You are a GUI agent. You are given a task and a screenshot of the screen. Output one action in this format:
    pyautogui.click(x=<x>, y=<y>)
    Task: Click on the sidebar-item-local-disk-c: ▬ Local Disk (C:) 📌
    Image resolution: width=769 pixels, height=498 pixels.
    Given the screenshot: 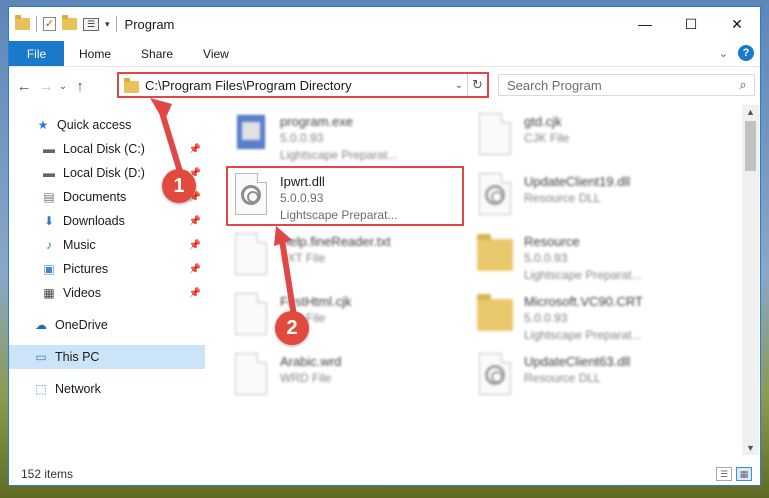 What is the action you would take?
    pyautogui.click(x=107, y=149)
    